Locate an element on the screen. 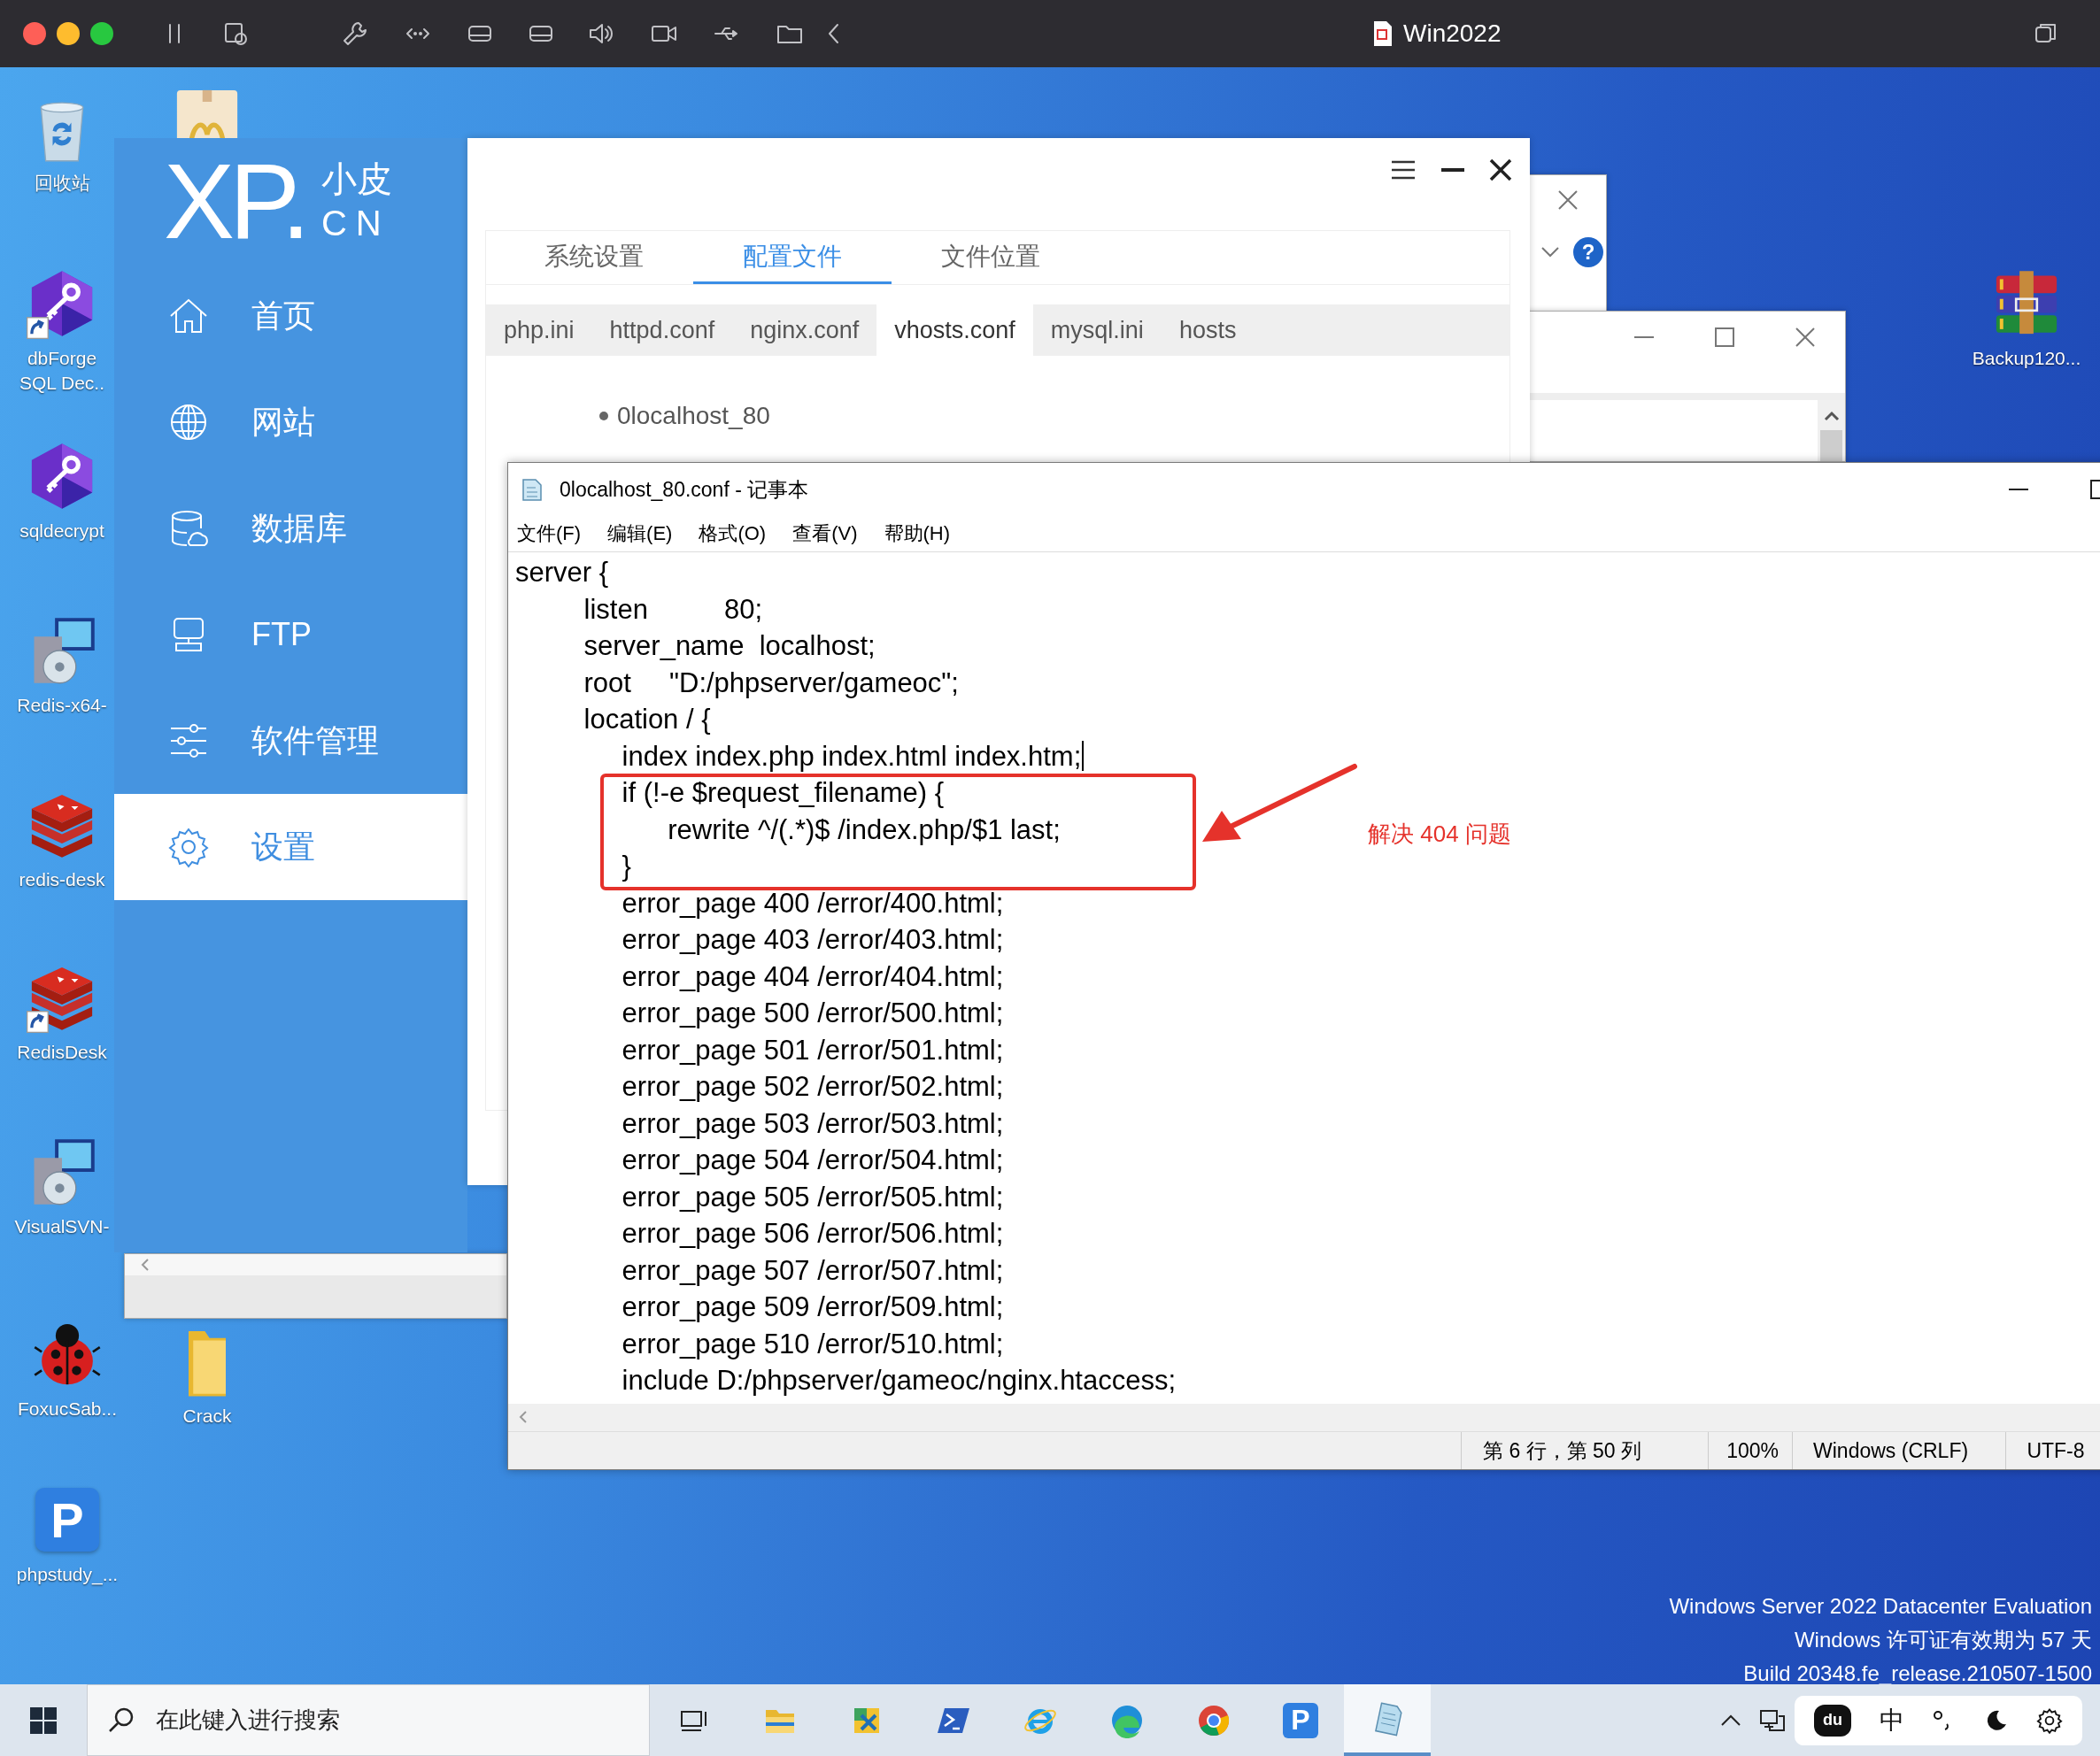 This screenshot has width=2100, height=1756. paw-logo-icon: du is located at coordinates (1833, 1720).